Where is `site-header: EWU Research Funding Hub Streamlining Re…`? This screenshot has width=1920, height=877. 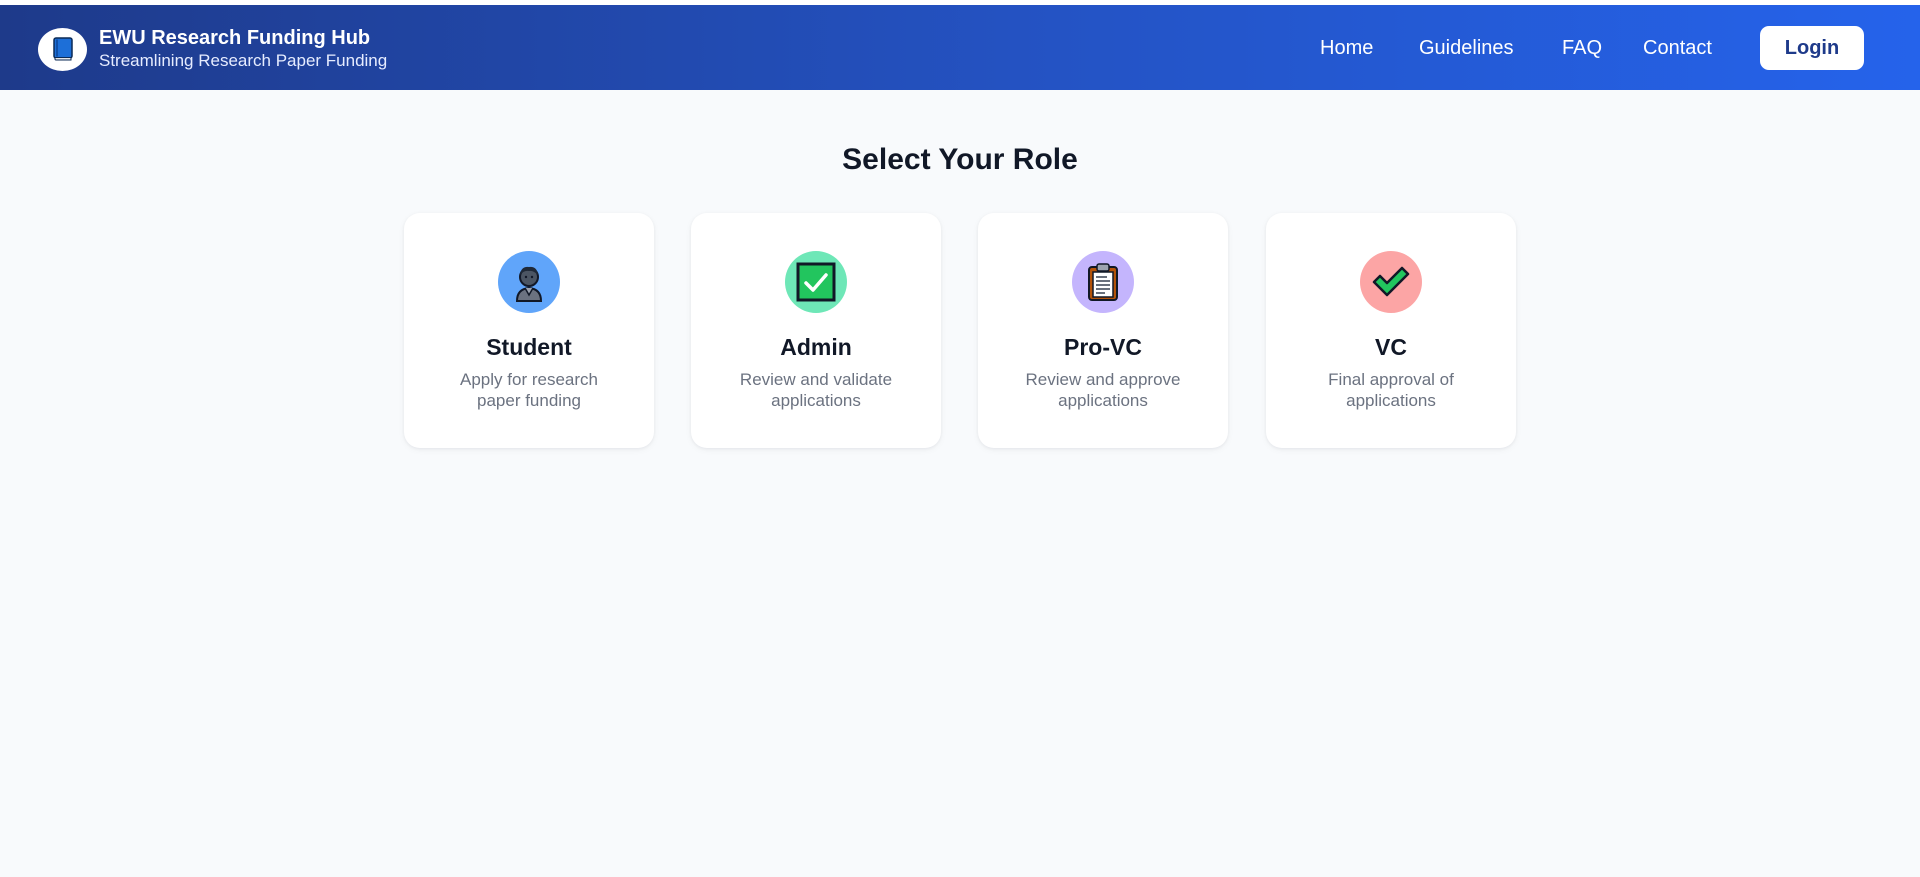 site-header: EWU Research Funding Hub Streamlining Re… is located at coordinates (960, 47).